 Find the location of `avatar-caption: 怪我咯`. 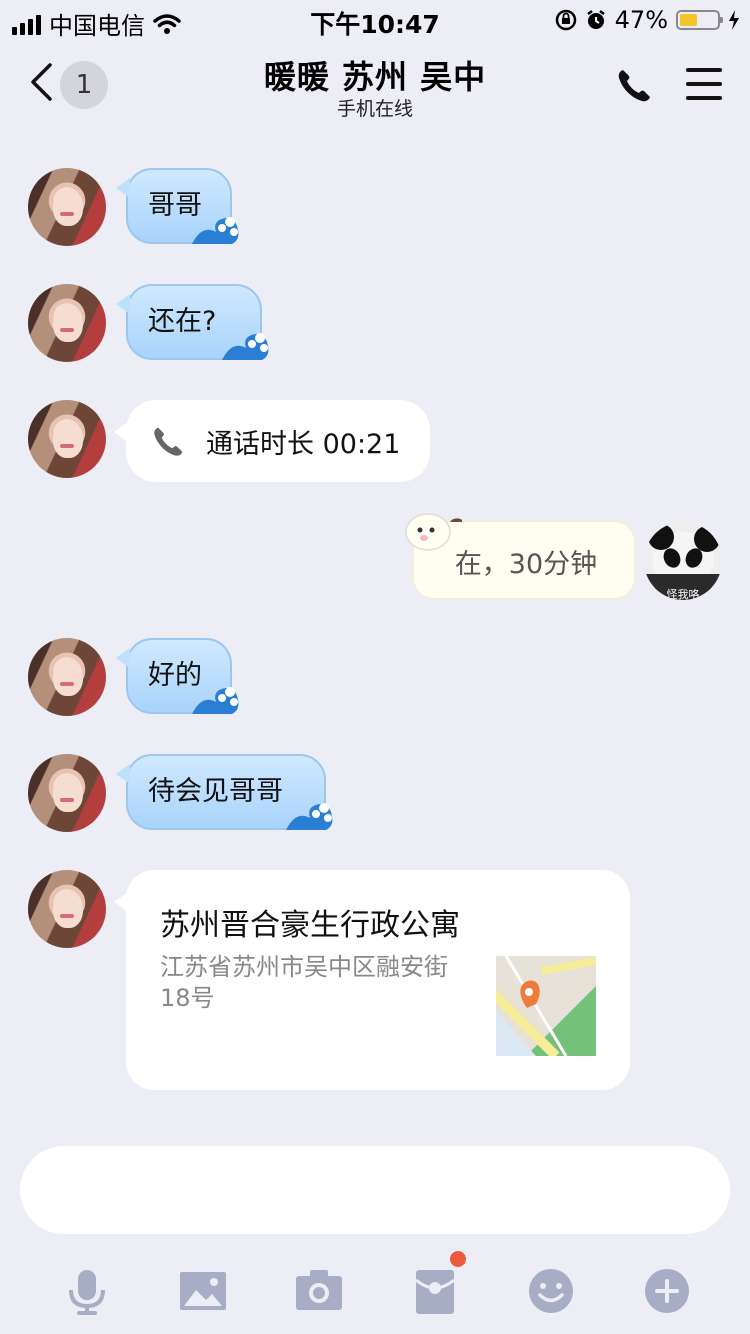

avatar-caption: 怪我咯 is located at coordinates (683, 594).